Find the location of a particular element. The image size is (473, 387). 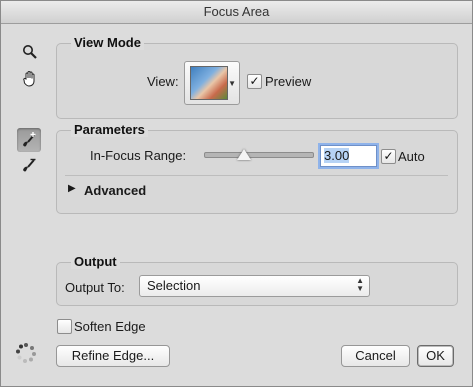

cancel-button: Cancel is located at coordinates (375, 356).